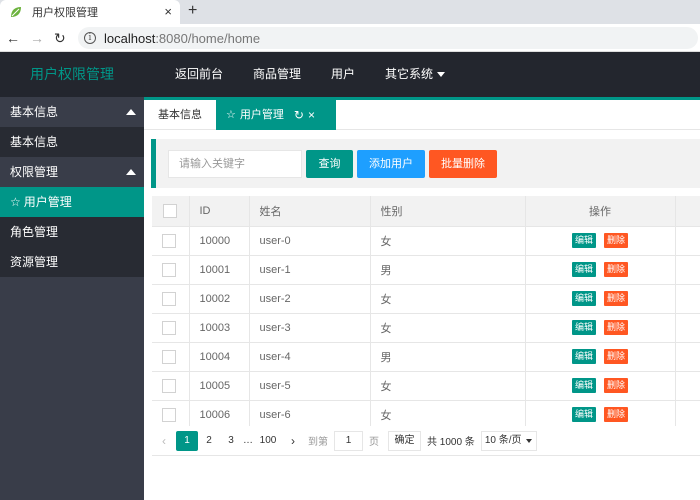 The width and height of the screenshot is (700, 500). I want to click on page-size-select: 10 条/页, so click(508, 440).